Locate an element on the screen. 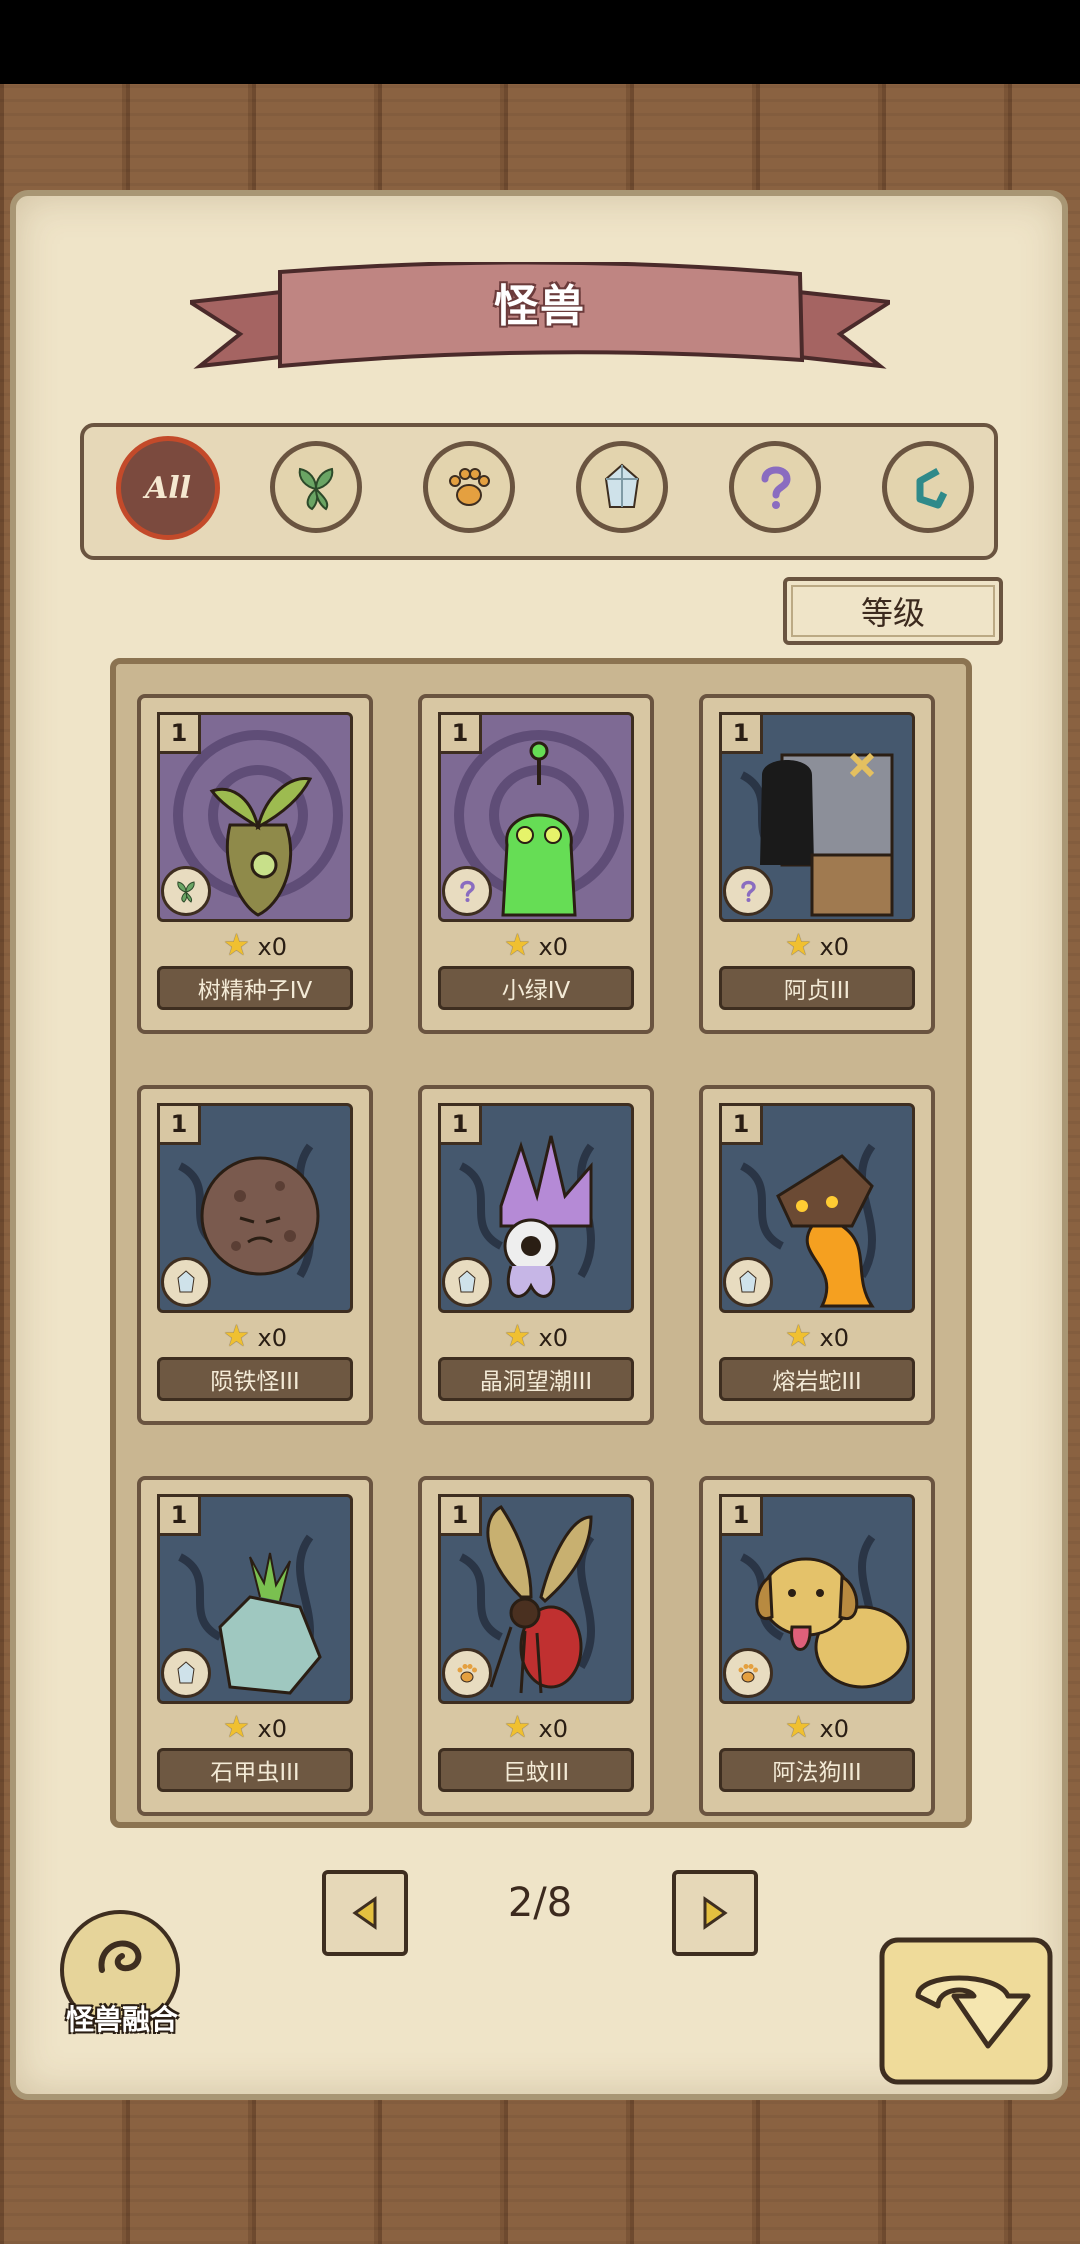 The width and height of the screenshot is (1080, 2244). fusion-swirl-icon is located at coordinates (120, 1956).